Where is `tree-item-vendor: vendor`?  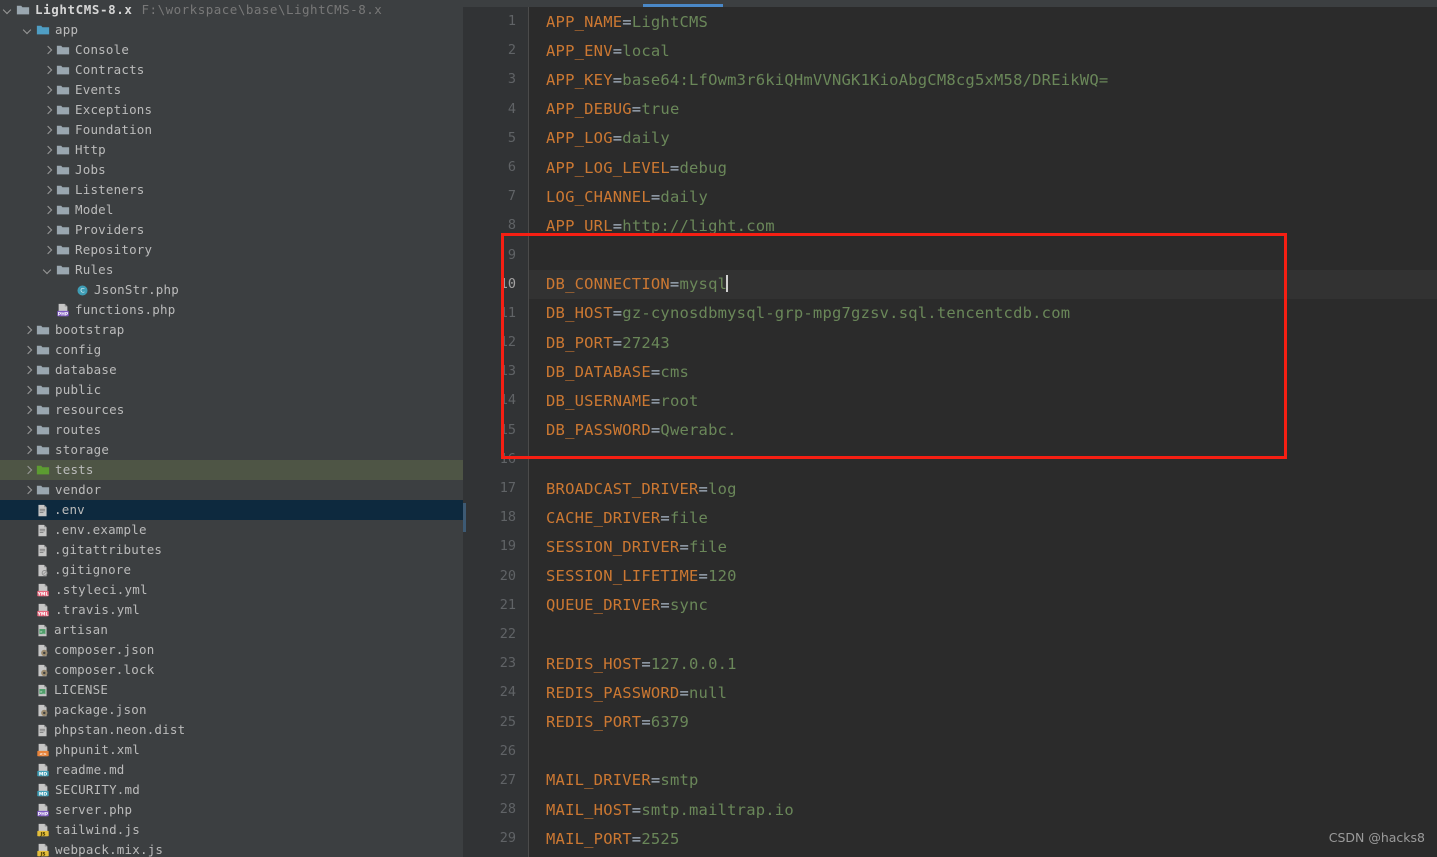
tree-item-vendor: vendor is located at coordinates (231, 490).